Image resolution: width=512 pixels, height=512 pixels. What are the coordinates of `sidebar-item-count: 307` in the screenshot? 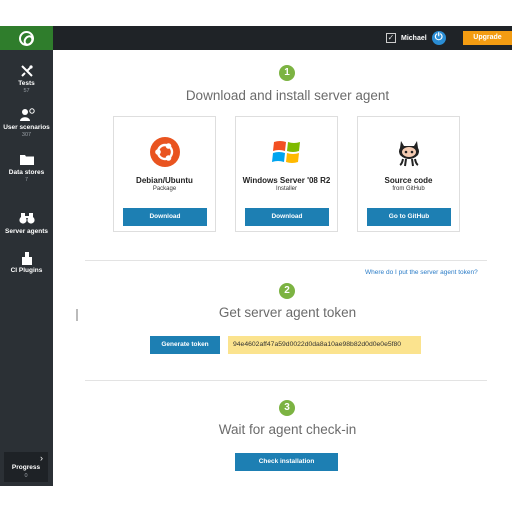 It's located at (26, 135).